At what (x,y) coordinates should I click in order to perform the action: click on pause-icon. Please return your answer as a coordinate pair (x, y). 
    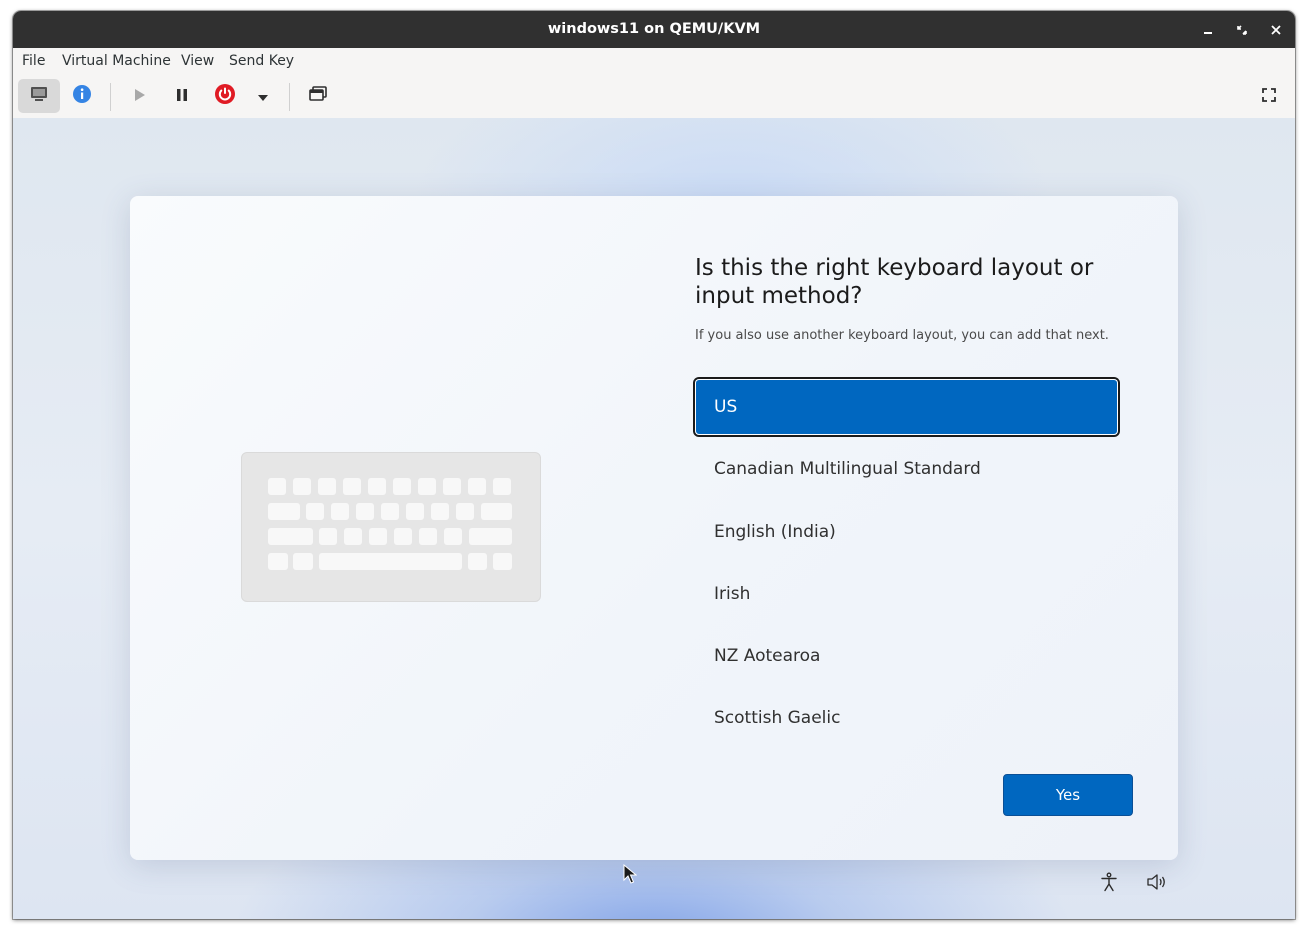
    Looking at the image, I should click on (182, 96).